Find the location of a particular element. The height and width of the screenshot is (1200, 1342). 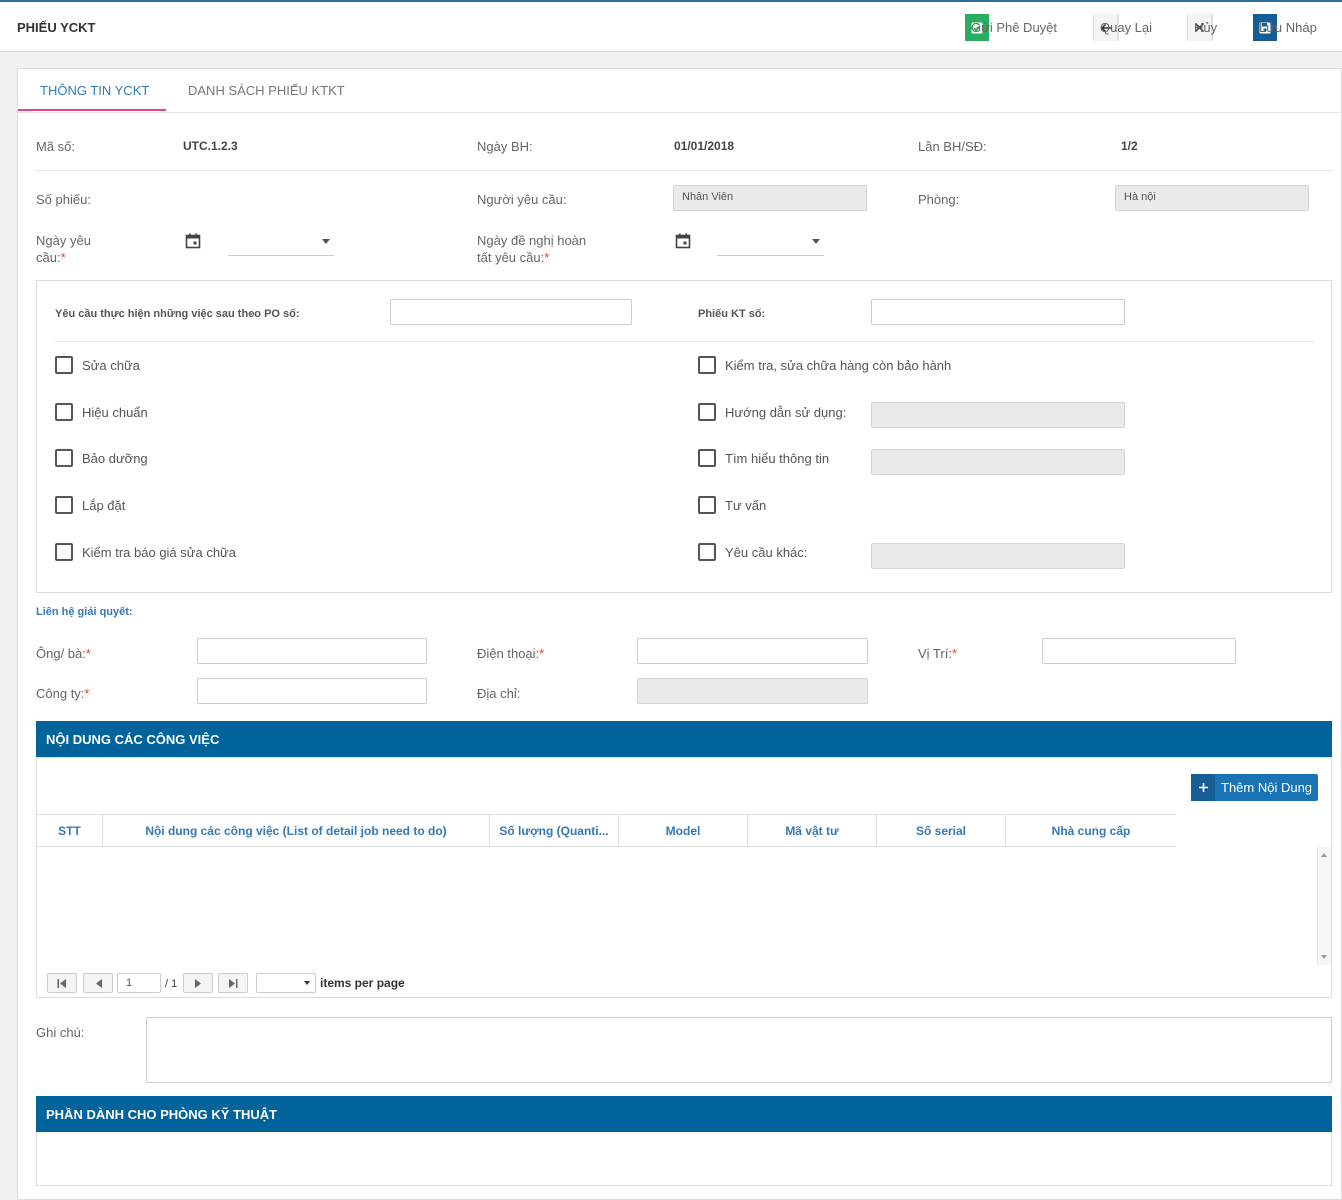

column-header-so-serial: Số serial is located at coordinates (941, 830).